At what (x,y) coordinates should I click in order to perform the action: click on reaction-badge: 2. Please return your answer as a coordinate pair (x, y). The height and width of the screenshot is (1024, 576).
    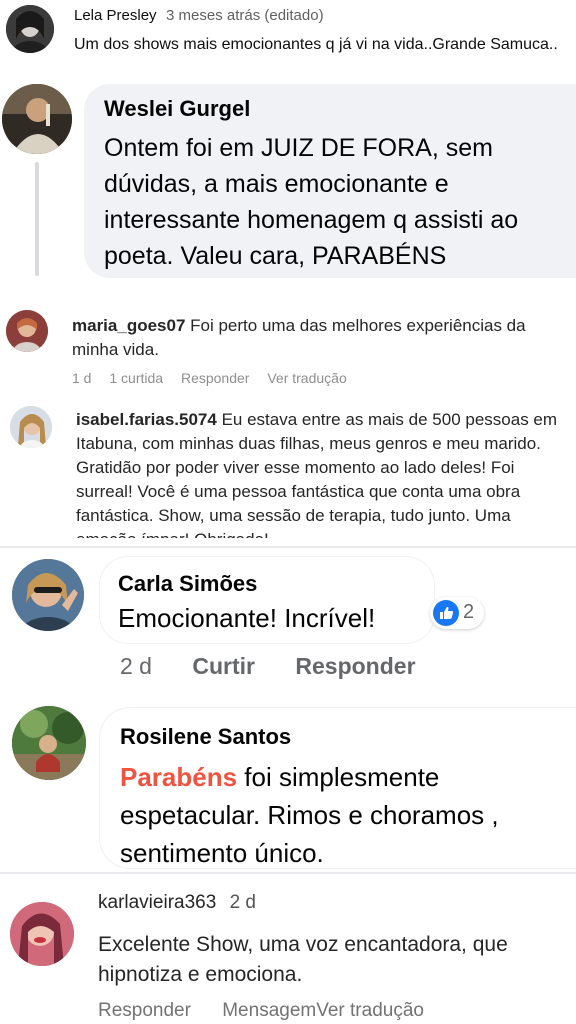
    Looking at the image, I should click on (457, 613).